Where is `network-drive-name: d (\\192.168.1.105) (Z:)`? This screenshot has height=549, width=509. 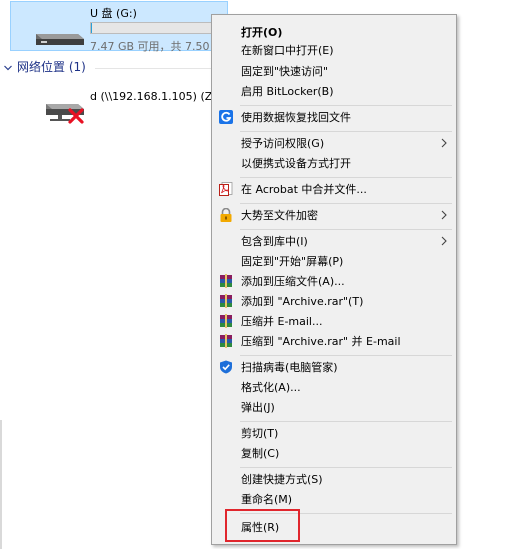
network-drive-name: d (\\192.168.1.105) (Z:) is located at coordinates (155, 96).